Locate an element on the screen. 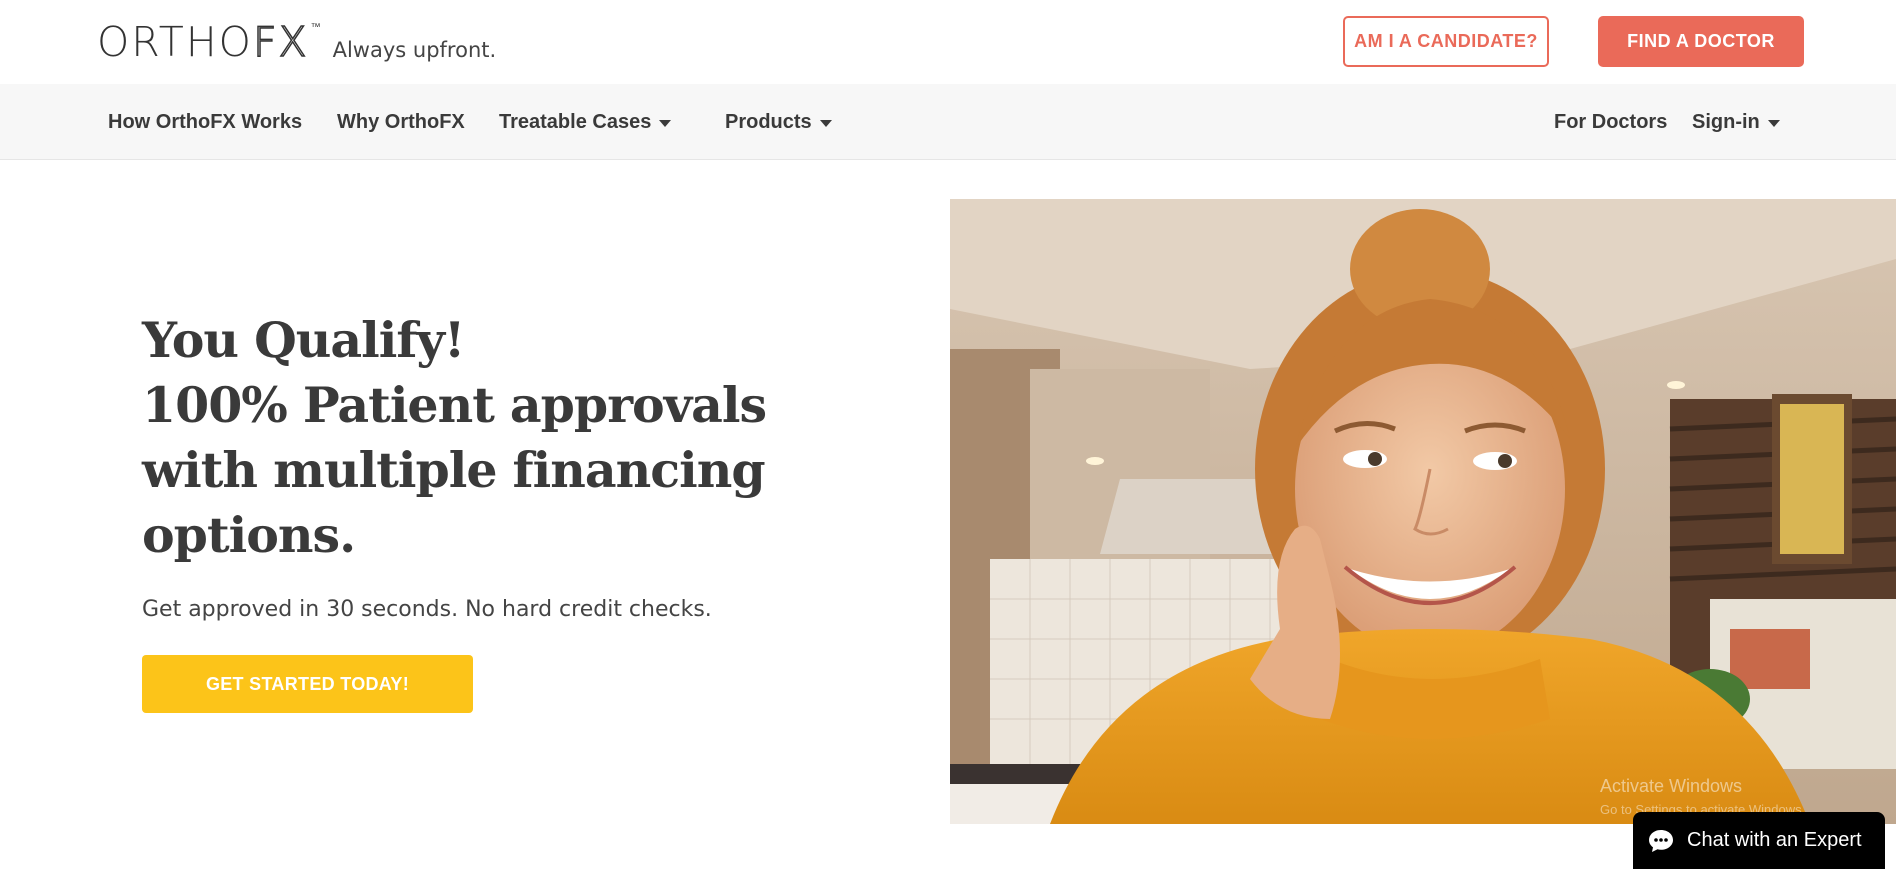 The width and height of the screenshot is (1896, 869). nav-item-label: For Doctors is located at coordinates (1611, 121).